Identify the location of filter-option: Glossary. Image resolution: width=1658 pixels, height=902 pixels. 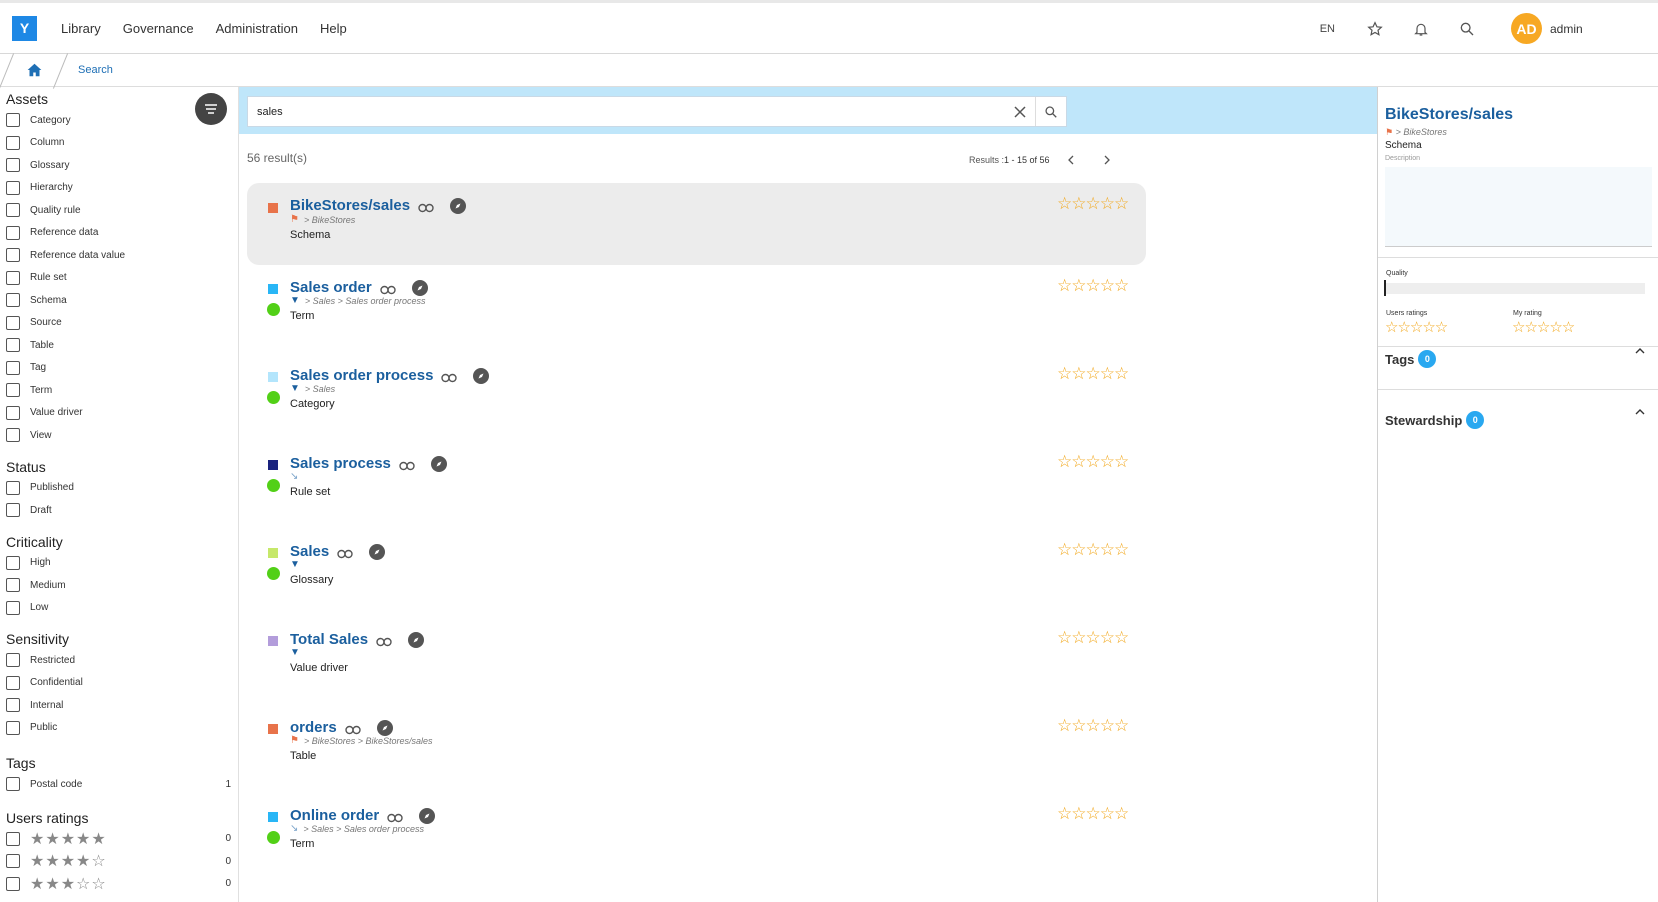
(122, 165).